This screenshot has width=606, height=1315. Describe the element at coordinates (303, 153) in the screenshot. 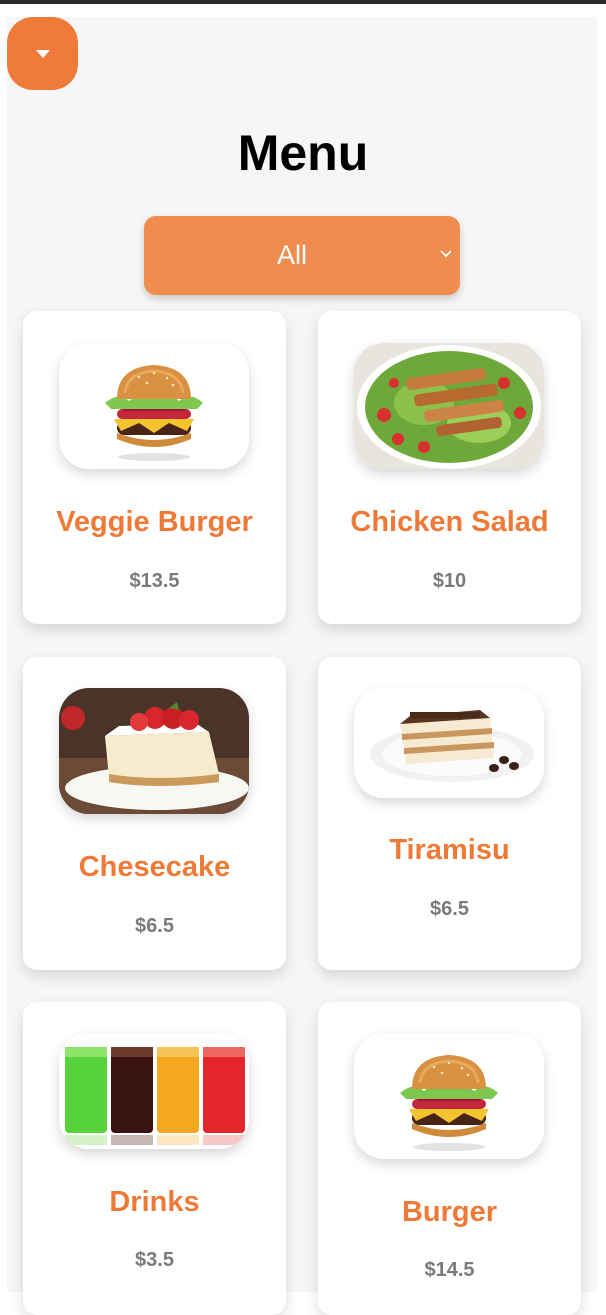

I see `page-title: Menu` at that location.